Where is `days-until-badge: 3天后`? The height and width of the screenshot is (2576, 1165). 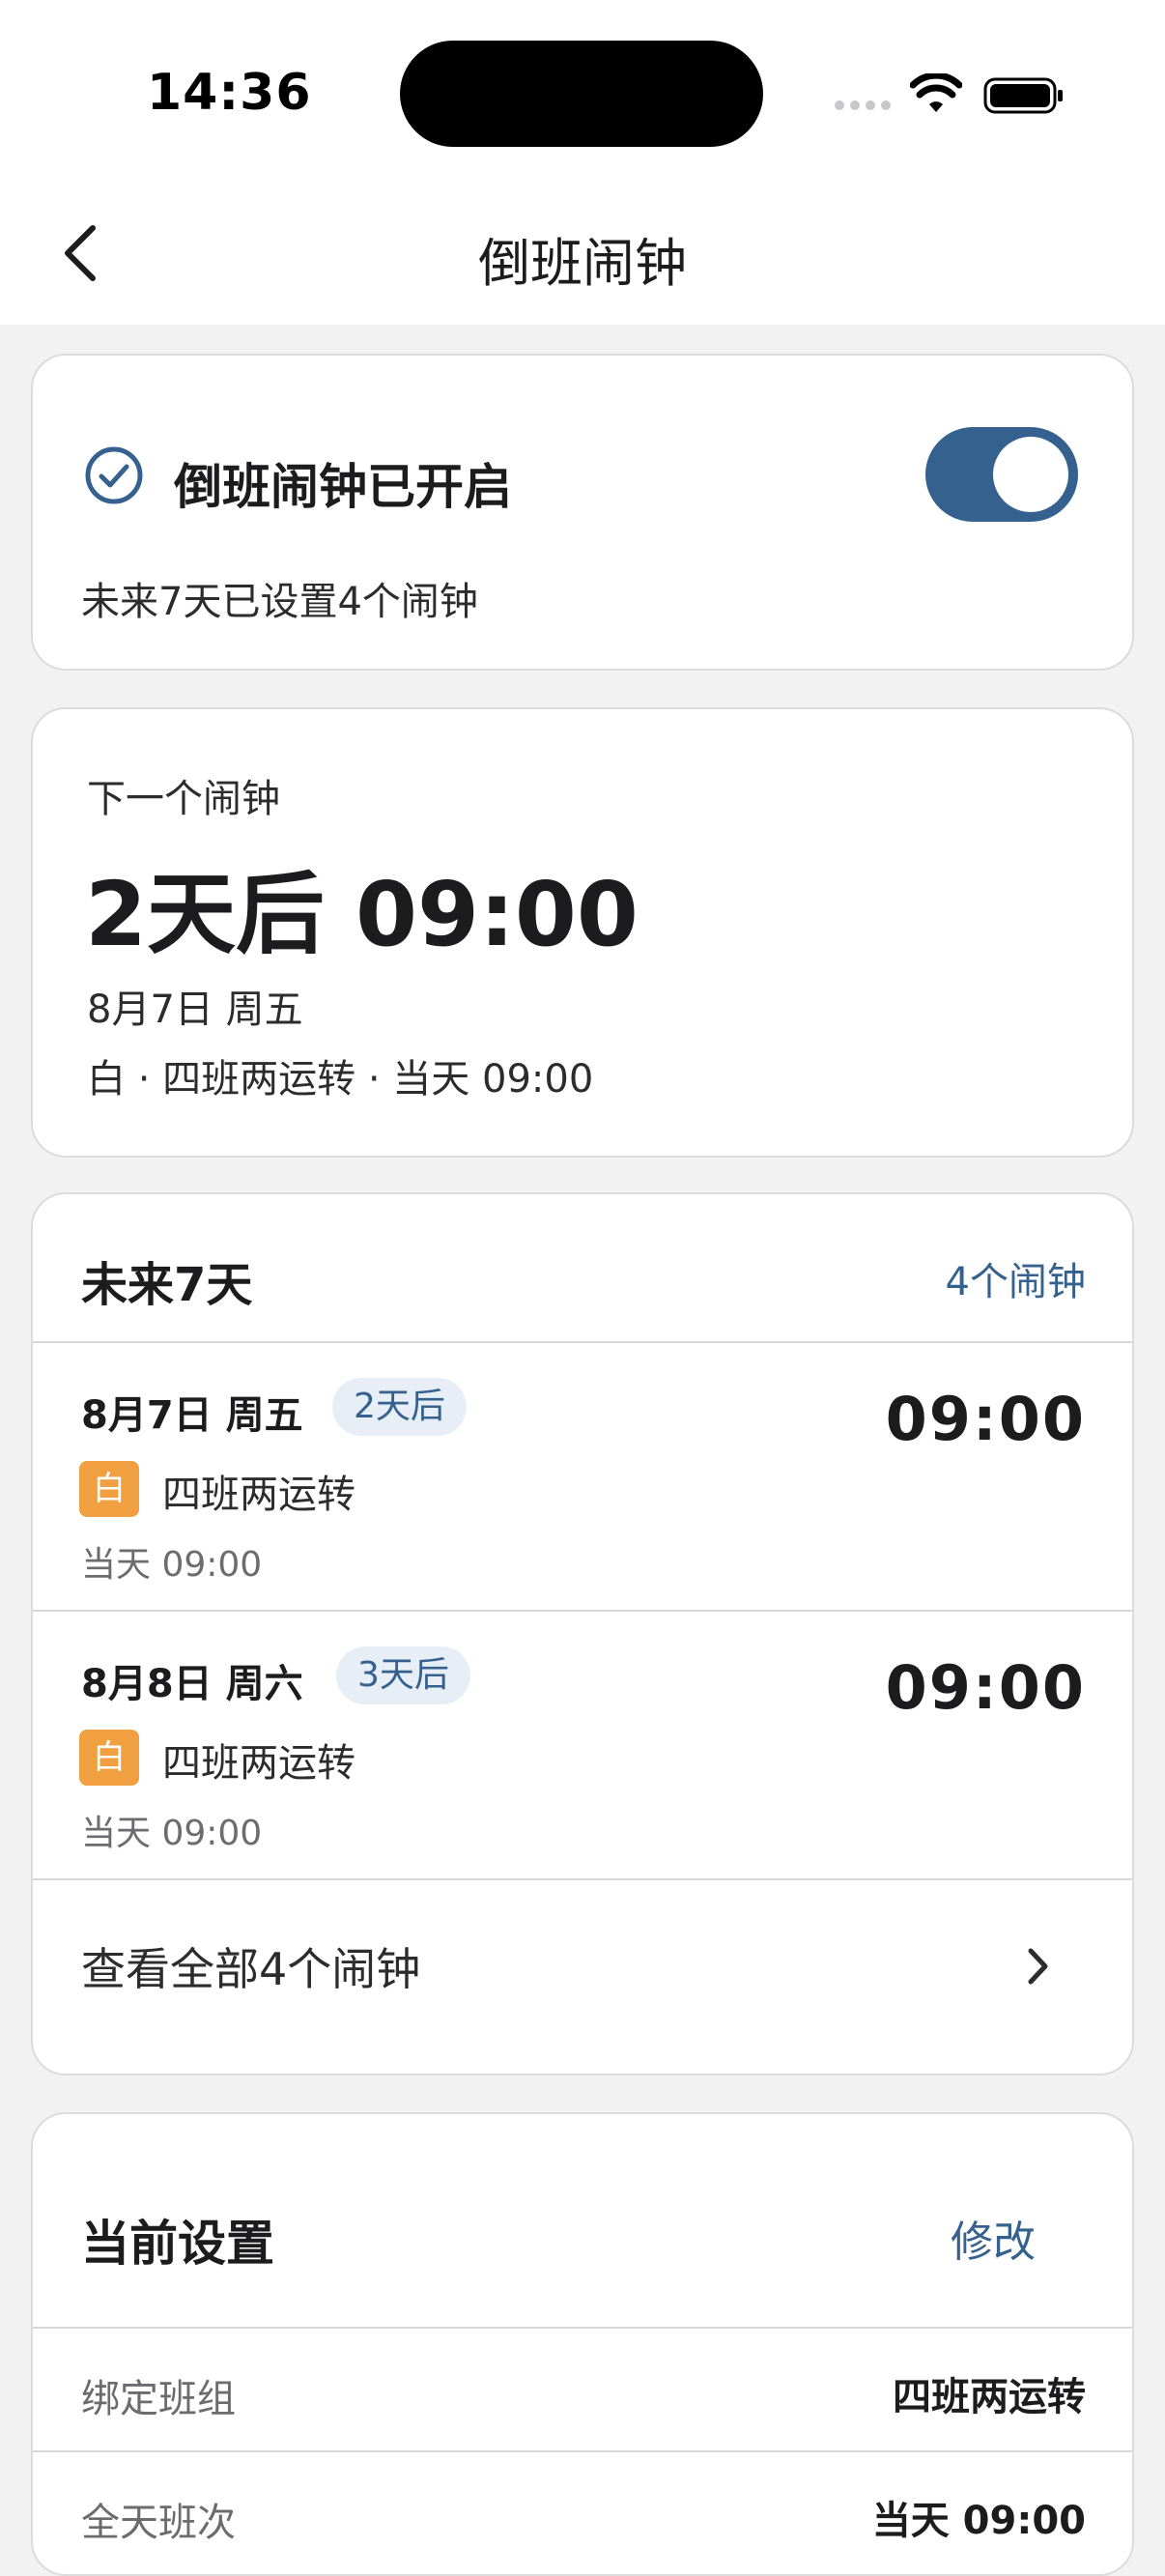 days-until-badge: 3天后 is located at coordinates (403, 1675).